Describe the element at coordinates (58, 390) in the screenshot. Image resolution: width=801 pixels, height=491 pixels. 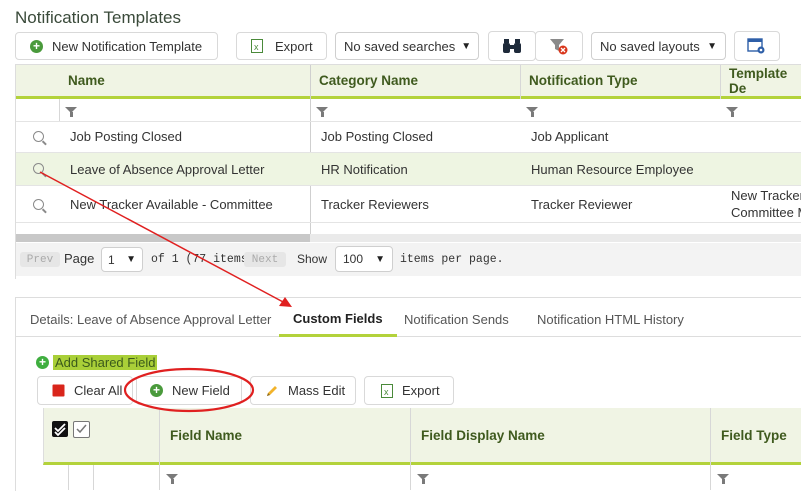
I see `checkbox-icon` at that location.